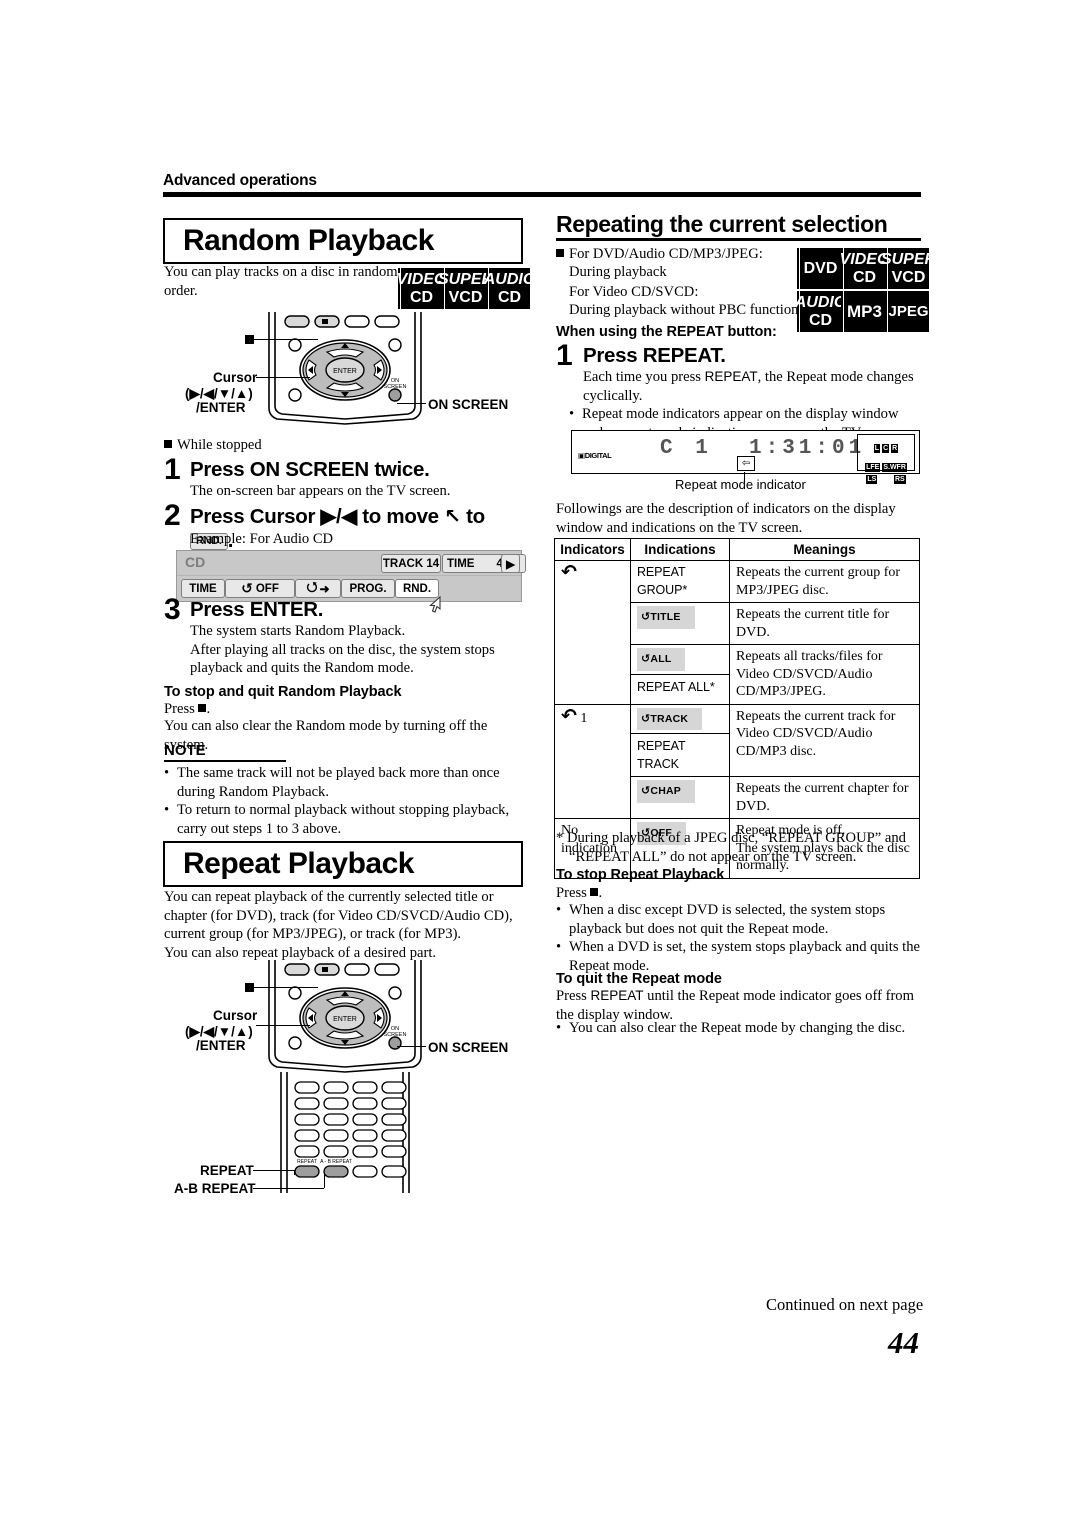 This screenshot has width=1080, height=1528. I want to click on section-header: Advanced operations, so click(240, 180).